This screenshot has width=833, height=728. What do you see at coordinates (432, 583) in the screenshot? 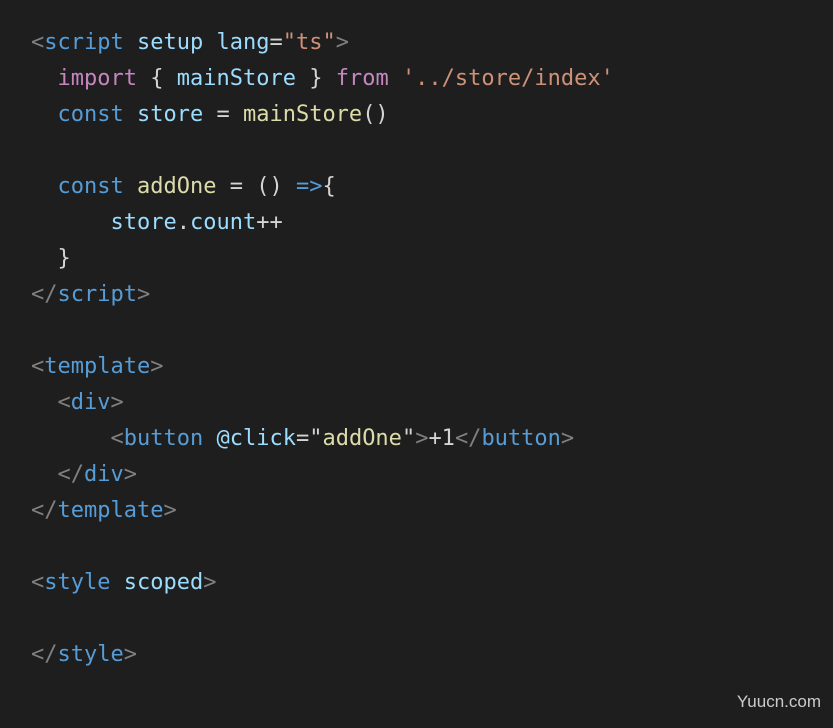
I see `code-line: <style scoped>` at bounding box center [432, 583].